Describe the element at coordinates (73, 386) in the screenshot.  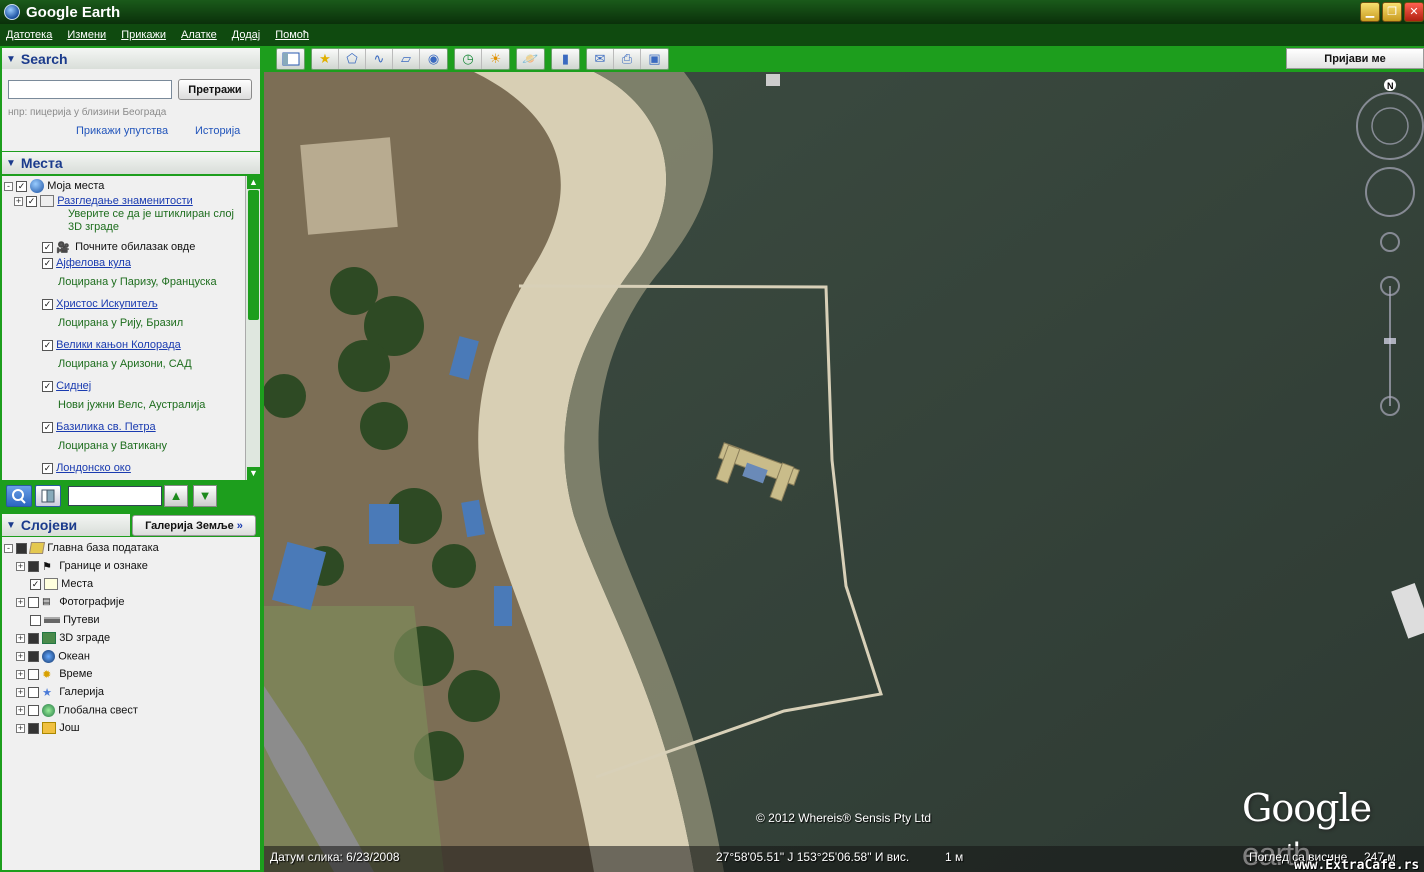
I see `tree-link: Сиднеј` at that location.